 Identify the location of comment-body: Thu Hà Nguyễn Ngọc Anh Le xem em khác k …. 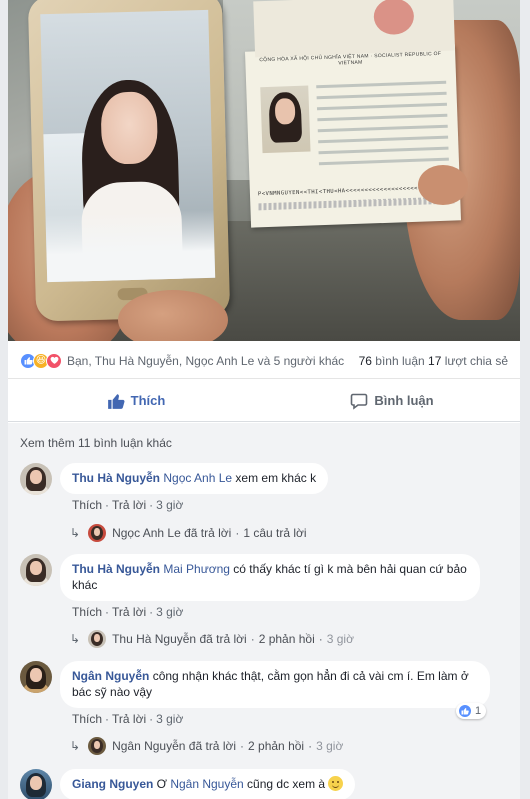
(194, 487).